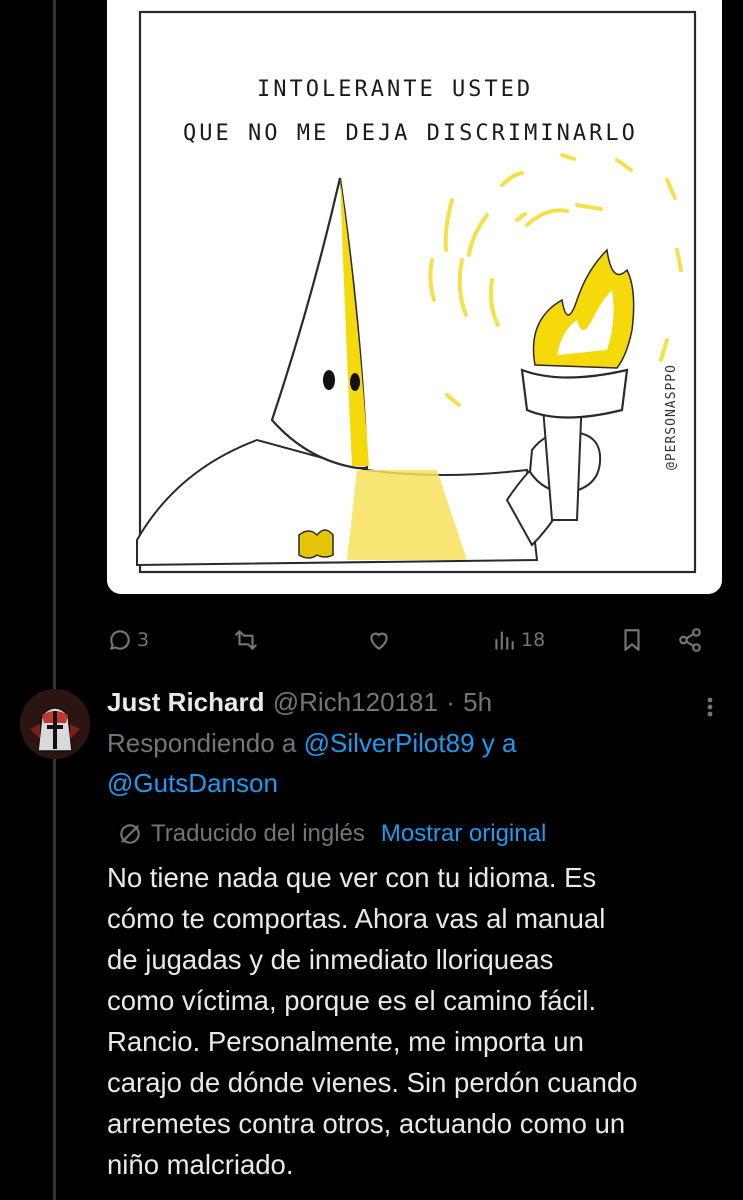  I want to click on reply-count: 3, so click(143, 640).